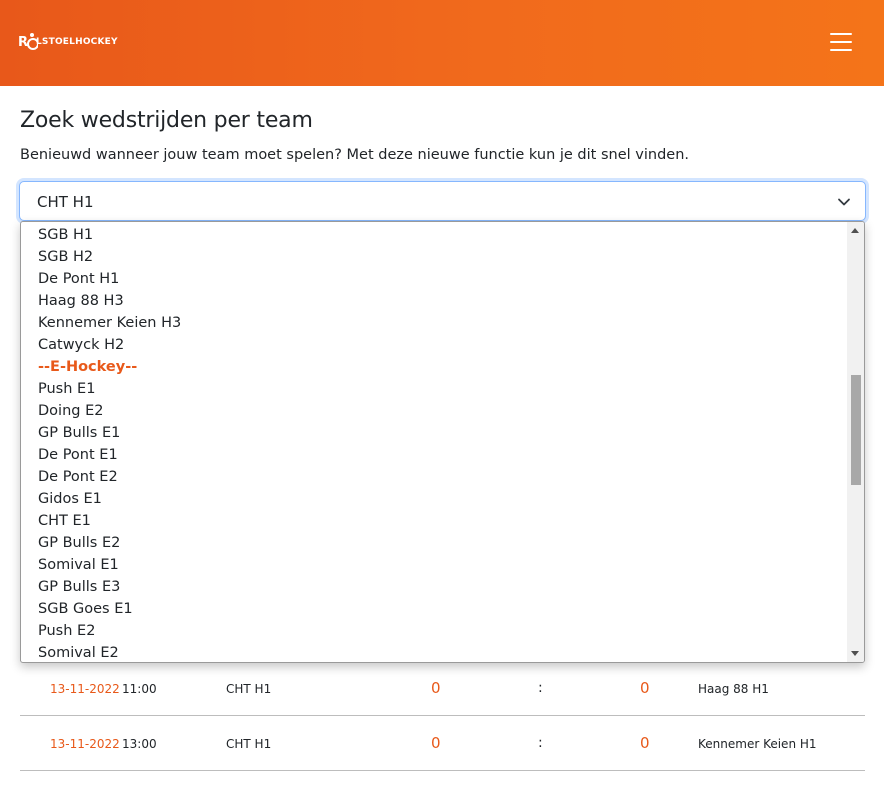 Image resolution: width=884 pixels, height=799 pixels. Describe the element at coordinates (77, 42) in the screenshot. I see `logo-text: LSTOELHOCKEY` at that location.